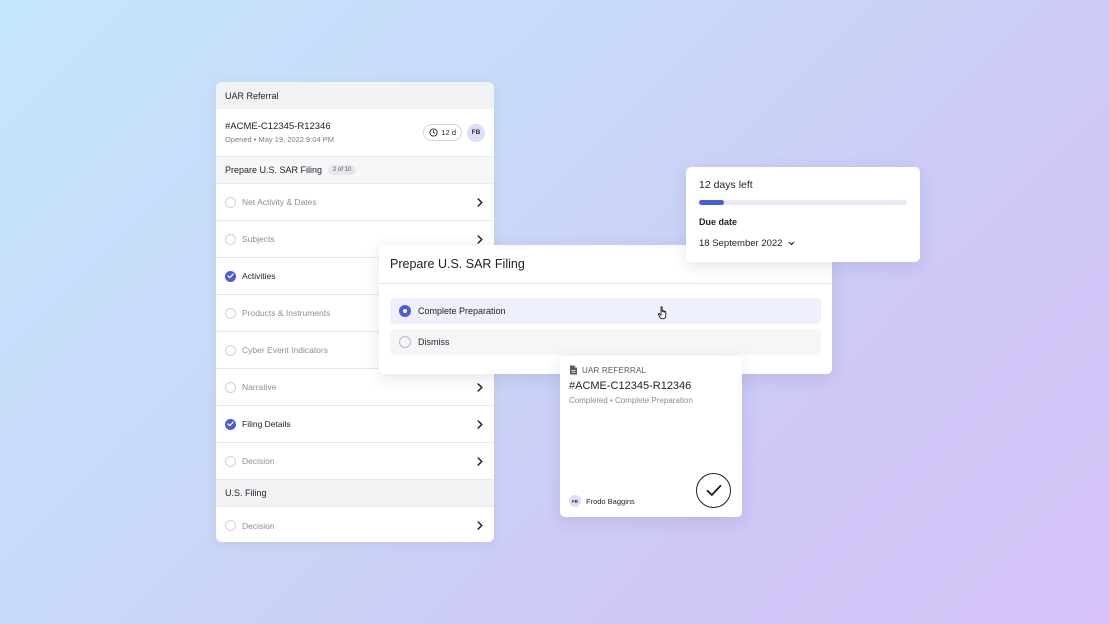  Describe the element at coordinates (448, 132) in the screenshot. I see `timer-value: 12 d` at that location.